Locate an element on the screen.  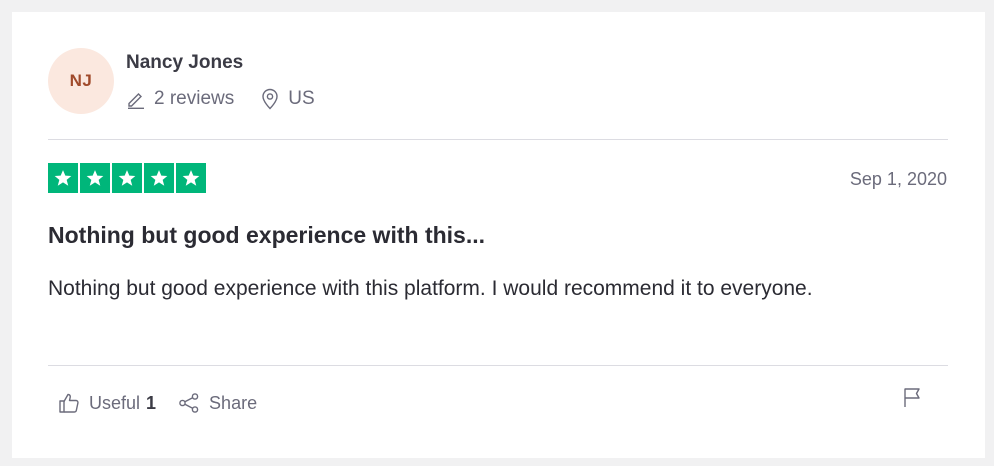
share-icon is located at coordinates (189, 403).